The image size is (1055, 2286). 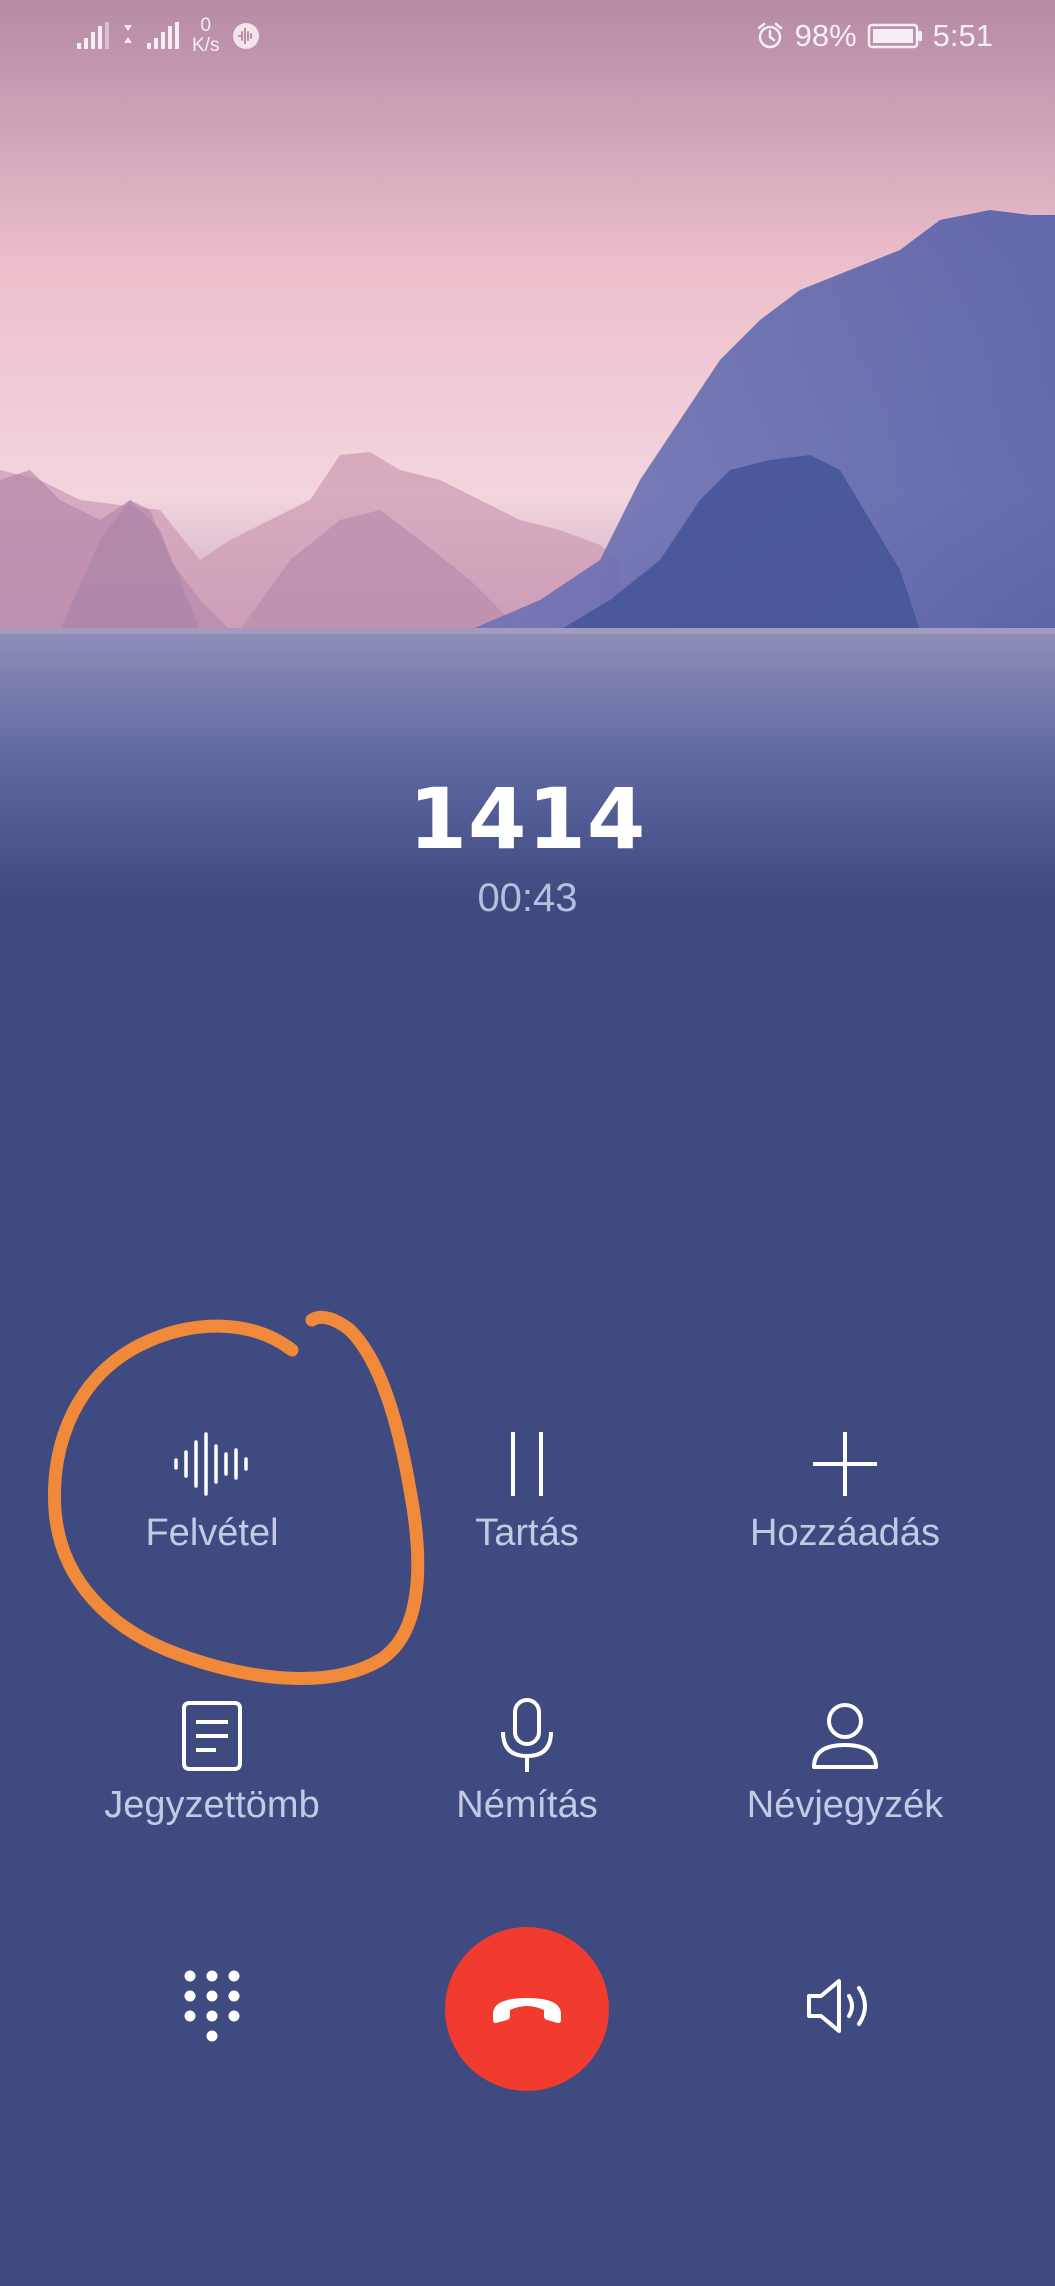 I want to click on record-button: Felvétel, so click(x=212, y=1489).